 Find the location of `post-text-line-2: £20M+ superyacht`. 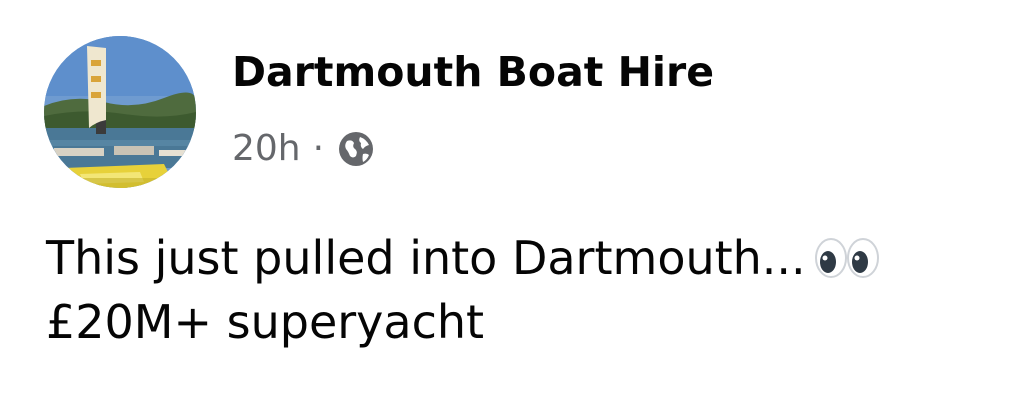

post-text-line-2: £20M+ superyacht is located at coordinates (265, 322).